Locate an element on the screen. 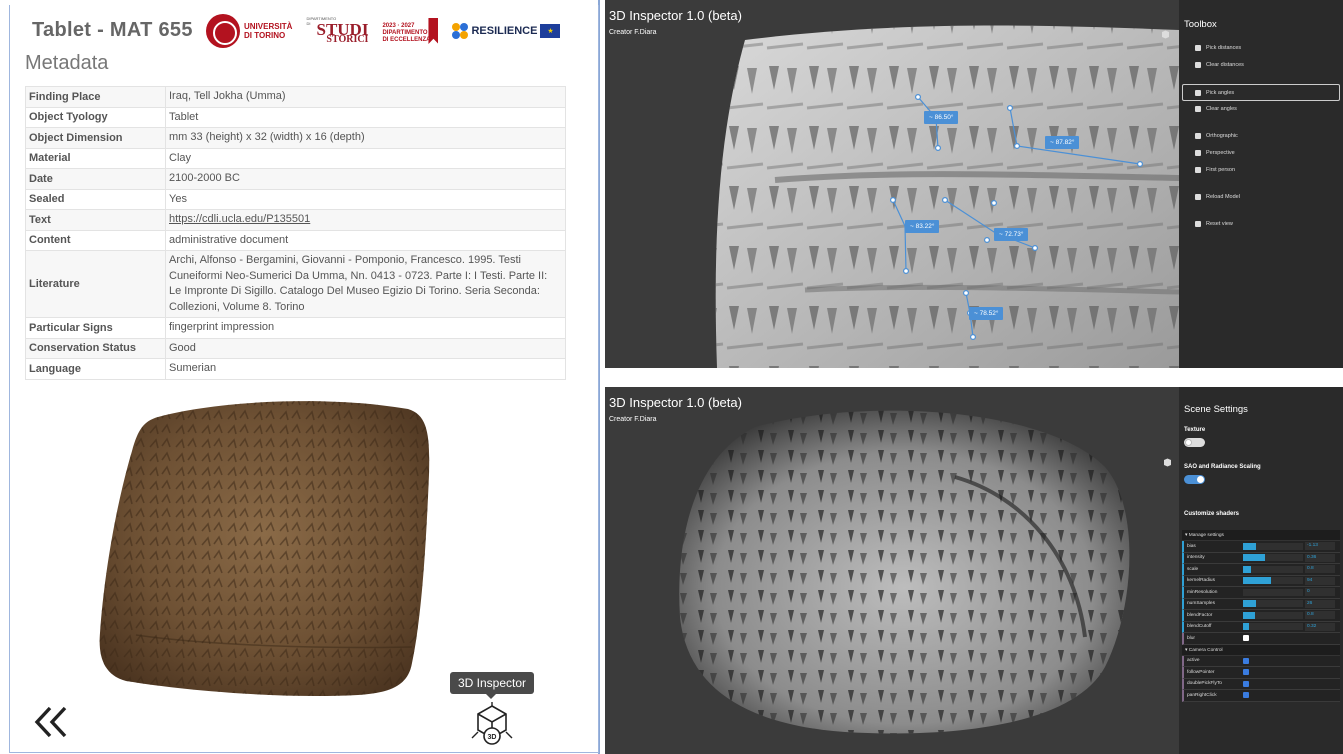 This screenshot has height=754, width=1343. sao-toggle is located at coordinates (1194, 479).